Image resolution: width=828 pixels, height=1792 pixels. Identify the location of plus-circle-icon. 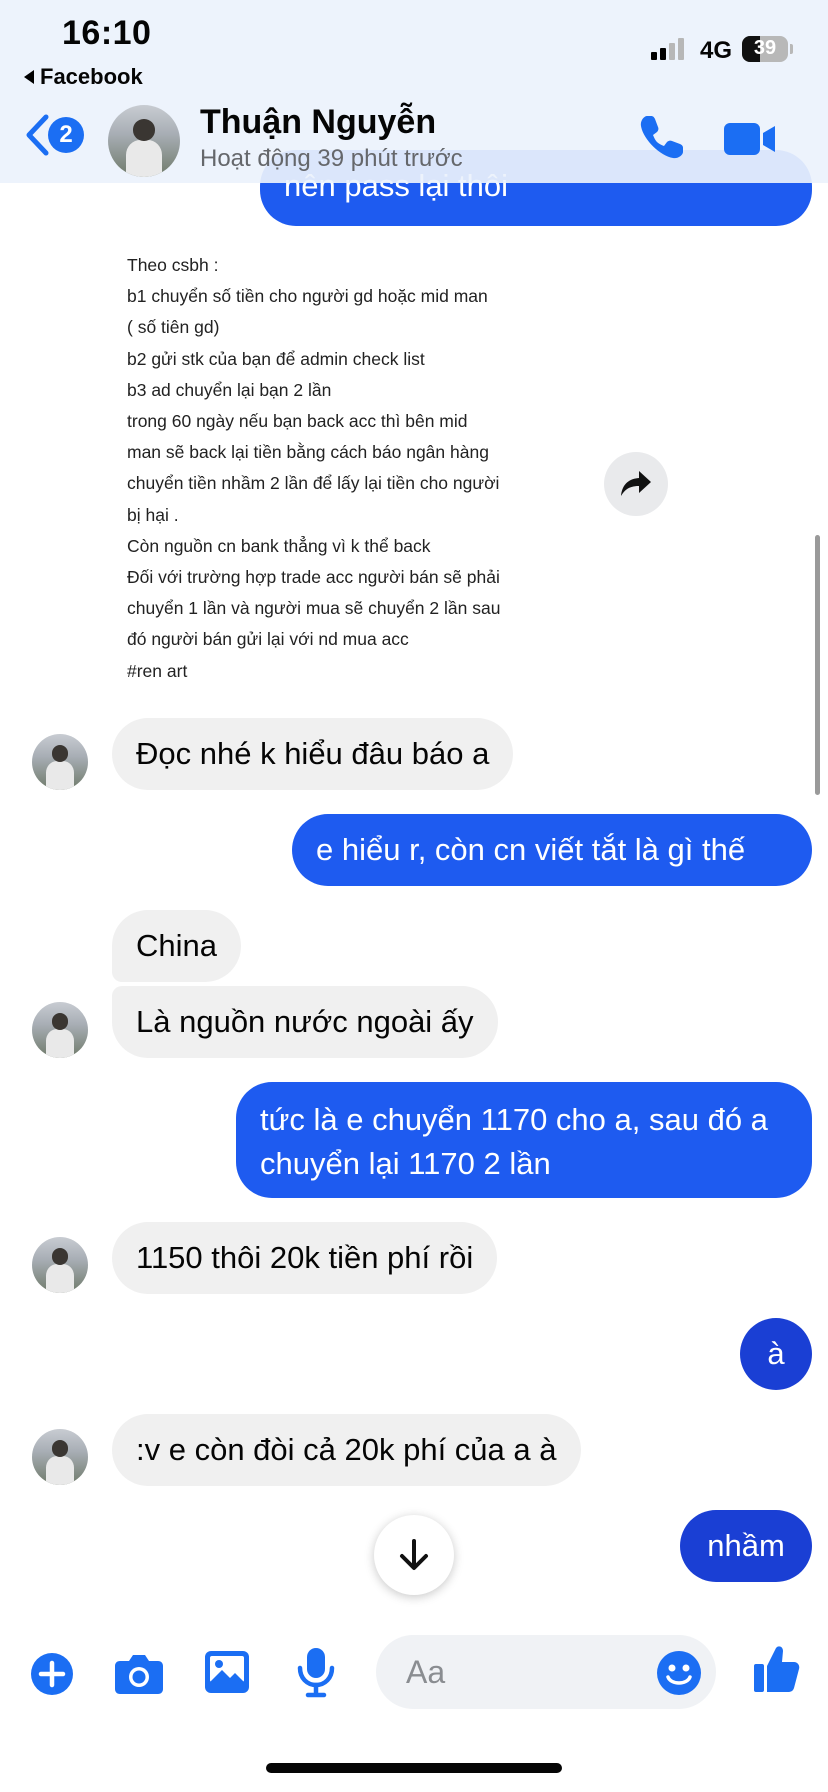
(52, 1674).